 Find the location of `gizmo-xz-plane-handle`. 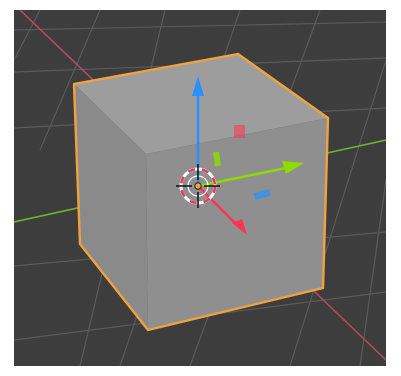

gizmo-xz-plane-handle is located at coordinates (239, 131).